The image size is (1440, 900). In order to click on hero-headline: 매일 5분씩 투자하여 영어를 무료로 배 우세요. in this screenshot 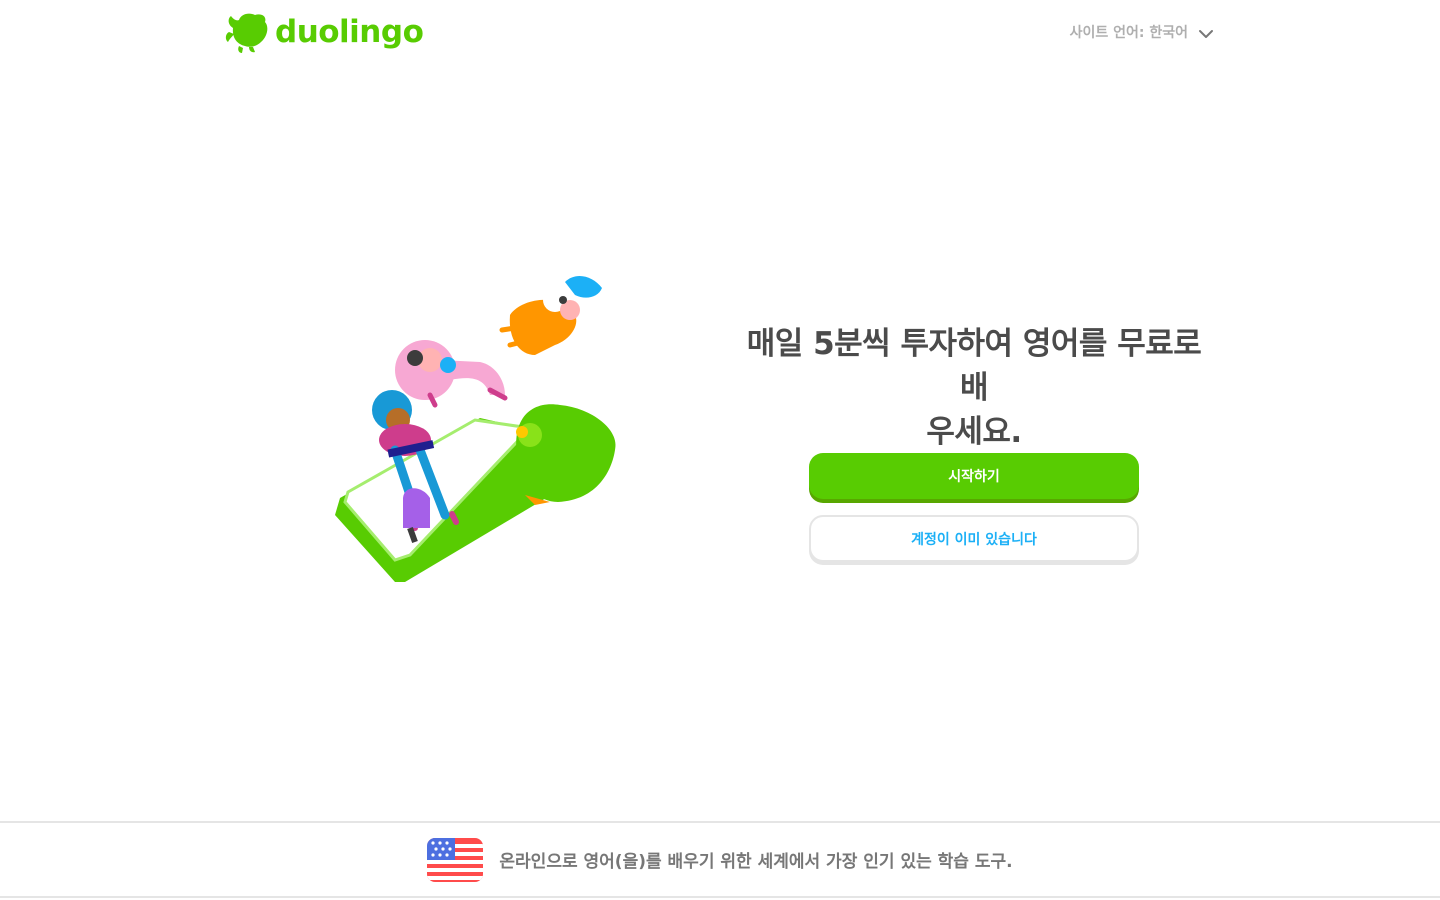, I will do `click(974, 388)`.